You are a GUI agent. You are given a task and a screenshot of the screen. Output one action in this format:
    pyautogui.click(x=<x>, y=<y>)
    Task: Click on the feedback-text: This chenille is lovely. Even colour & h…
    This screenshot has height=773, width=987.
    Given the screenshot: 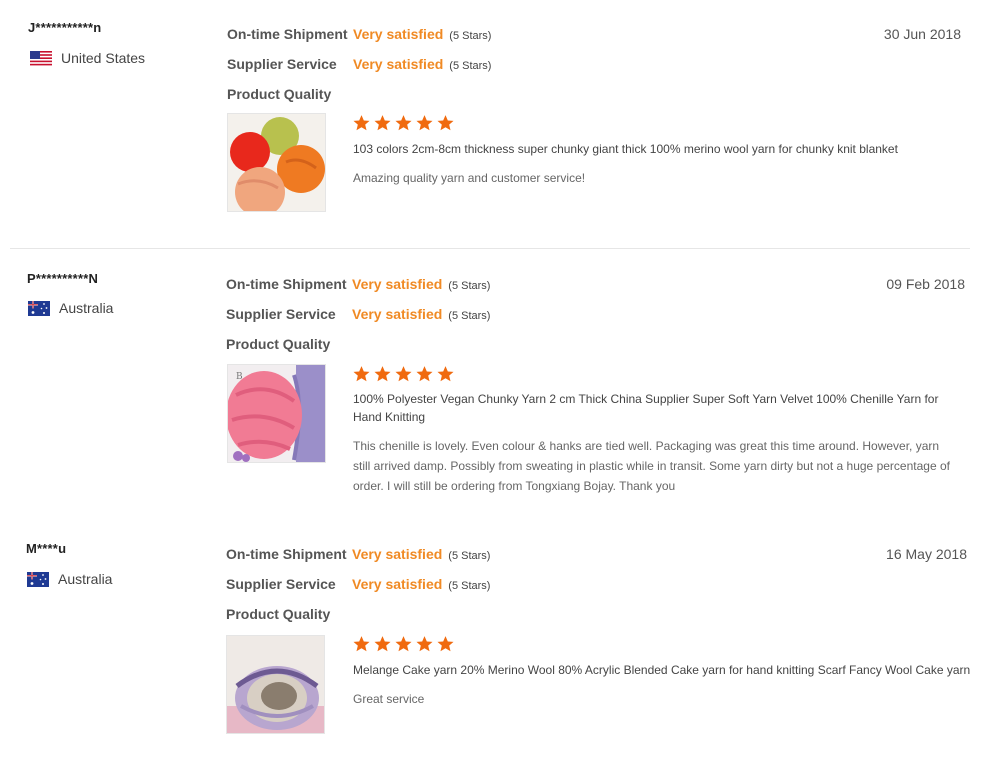 What is the action you would take?
    pyautogui.click(x=651, y=466)
    